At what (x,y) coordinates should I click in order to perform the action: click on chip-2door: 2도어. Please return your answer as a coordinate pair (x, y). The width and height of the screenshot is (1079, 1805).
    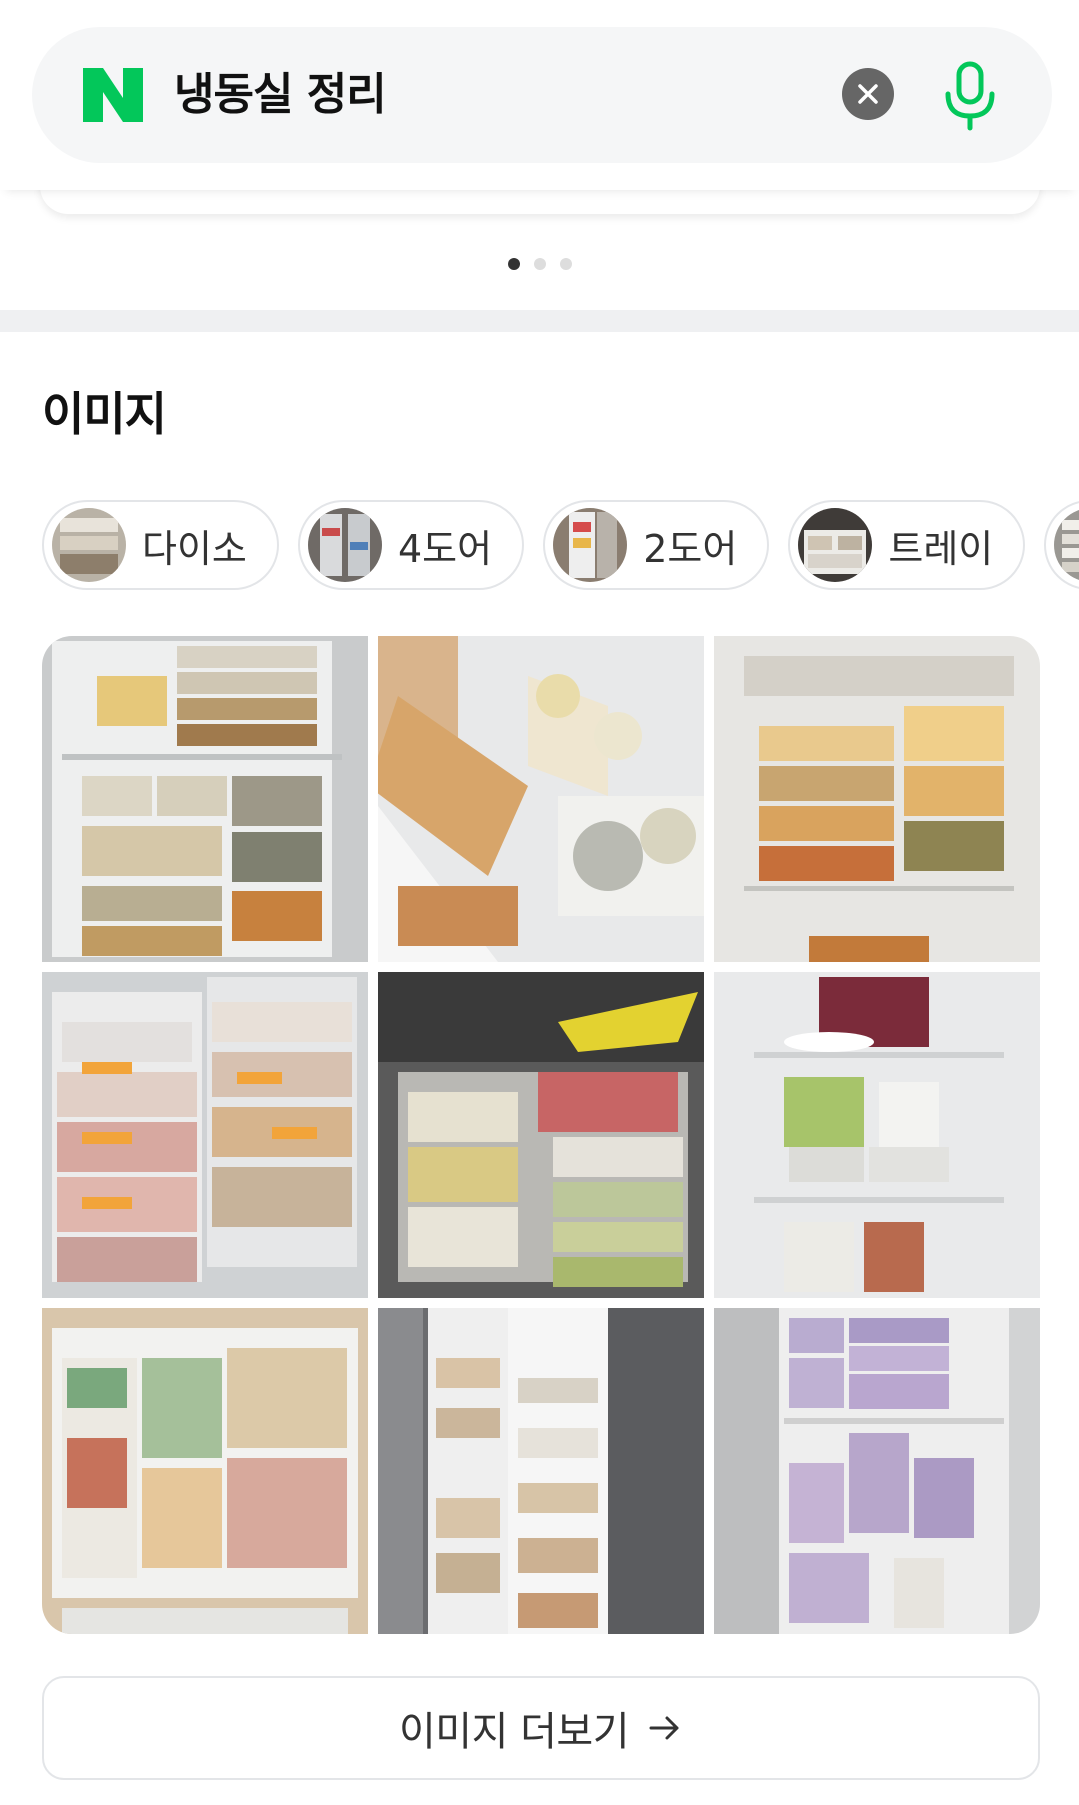
    Looking at the image, I should click on (656, 545).